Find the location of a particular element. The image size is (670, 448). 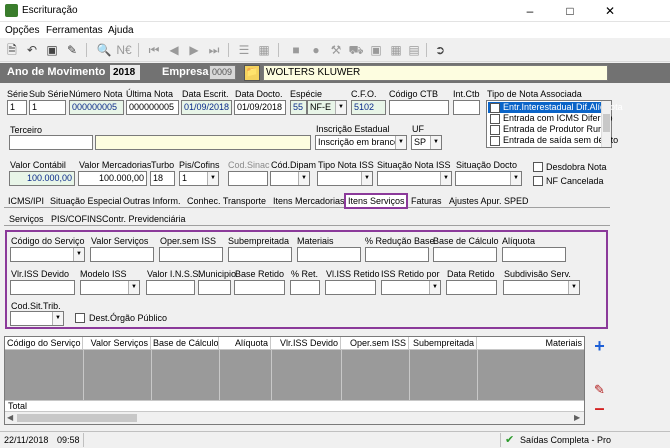

grid-header-oper-sem-iss: Oper.sem ISS is located at coordinates (375, 343).